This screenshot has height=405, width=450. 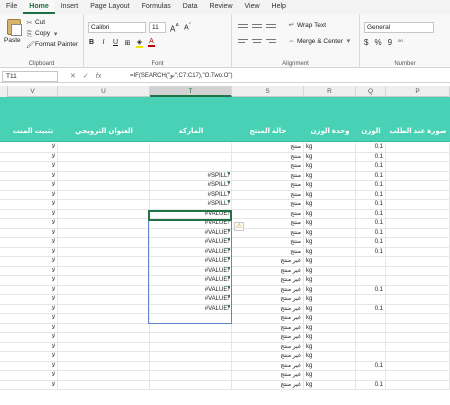 What do you see at coordinates (268, 91) in the screenshot?
I see `column-header-s: S` at bounding box center [268, 91].